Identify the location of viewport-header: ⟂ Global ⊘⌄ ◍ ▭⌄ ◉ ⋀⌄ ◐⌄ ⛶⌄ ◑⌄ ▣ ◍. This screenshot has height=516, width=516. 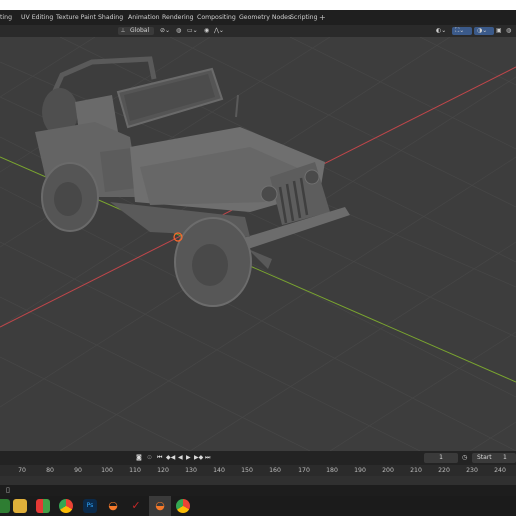
(258, 31).